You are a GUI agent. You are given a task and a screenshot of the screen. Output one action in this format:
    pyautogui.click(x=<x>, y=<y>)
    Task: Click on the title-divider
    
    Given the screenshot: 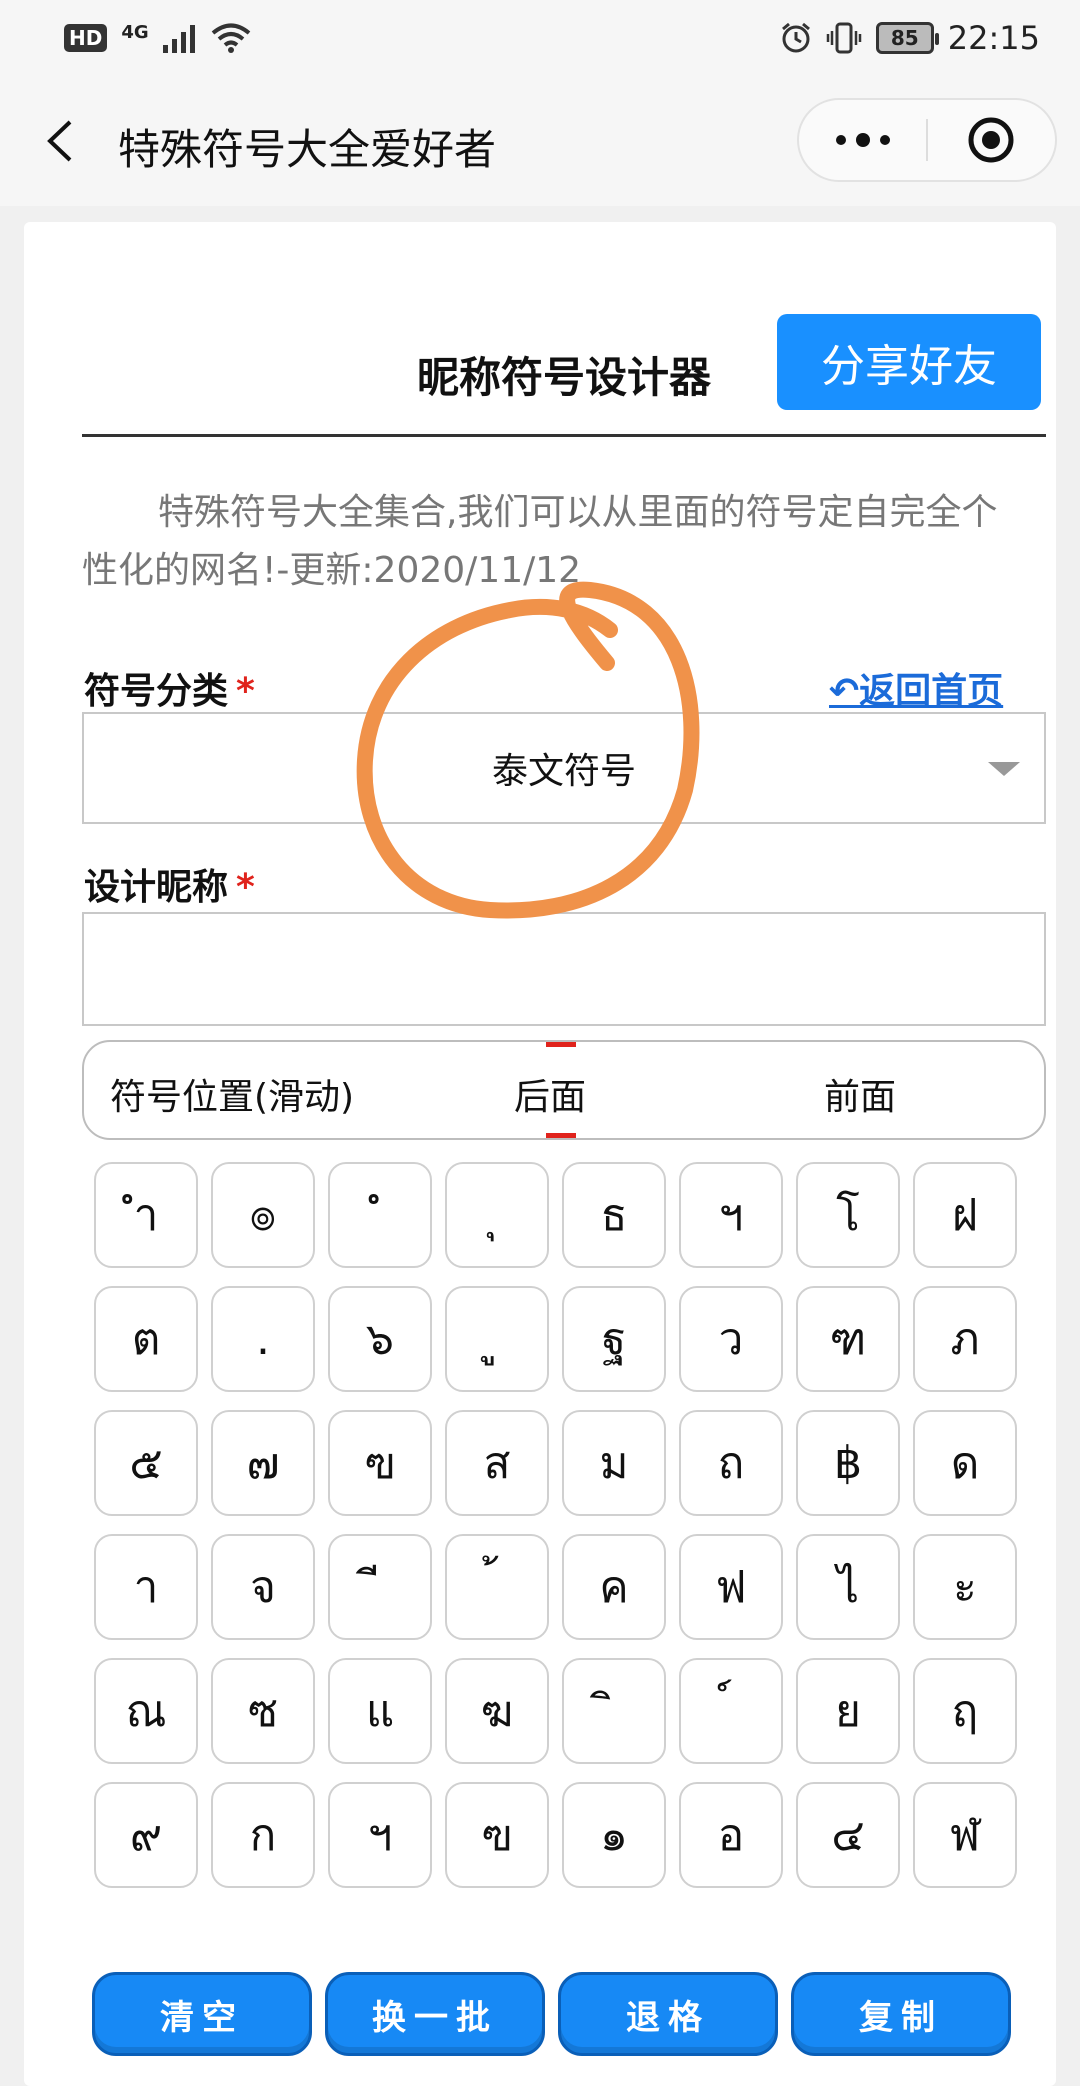 What is the action you would take?
    pyautogui.click(x=564, y=435)
    